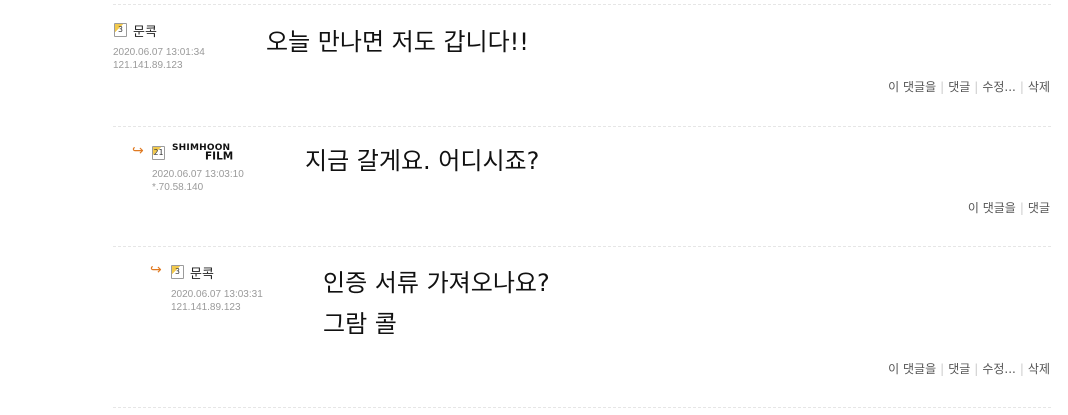  What do you see at coordinates (422, 161) in the screenshot?
I see `comment-body-line: 지금 갈게요. 어디시죠?` at bounding box center [422, 161].